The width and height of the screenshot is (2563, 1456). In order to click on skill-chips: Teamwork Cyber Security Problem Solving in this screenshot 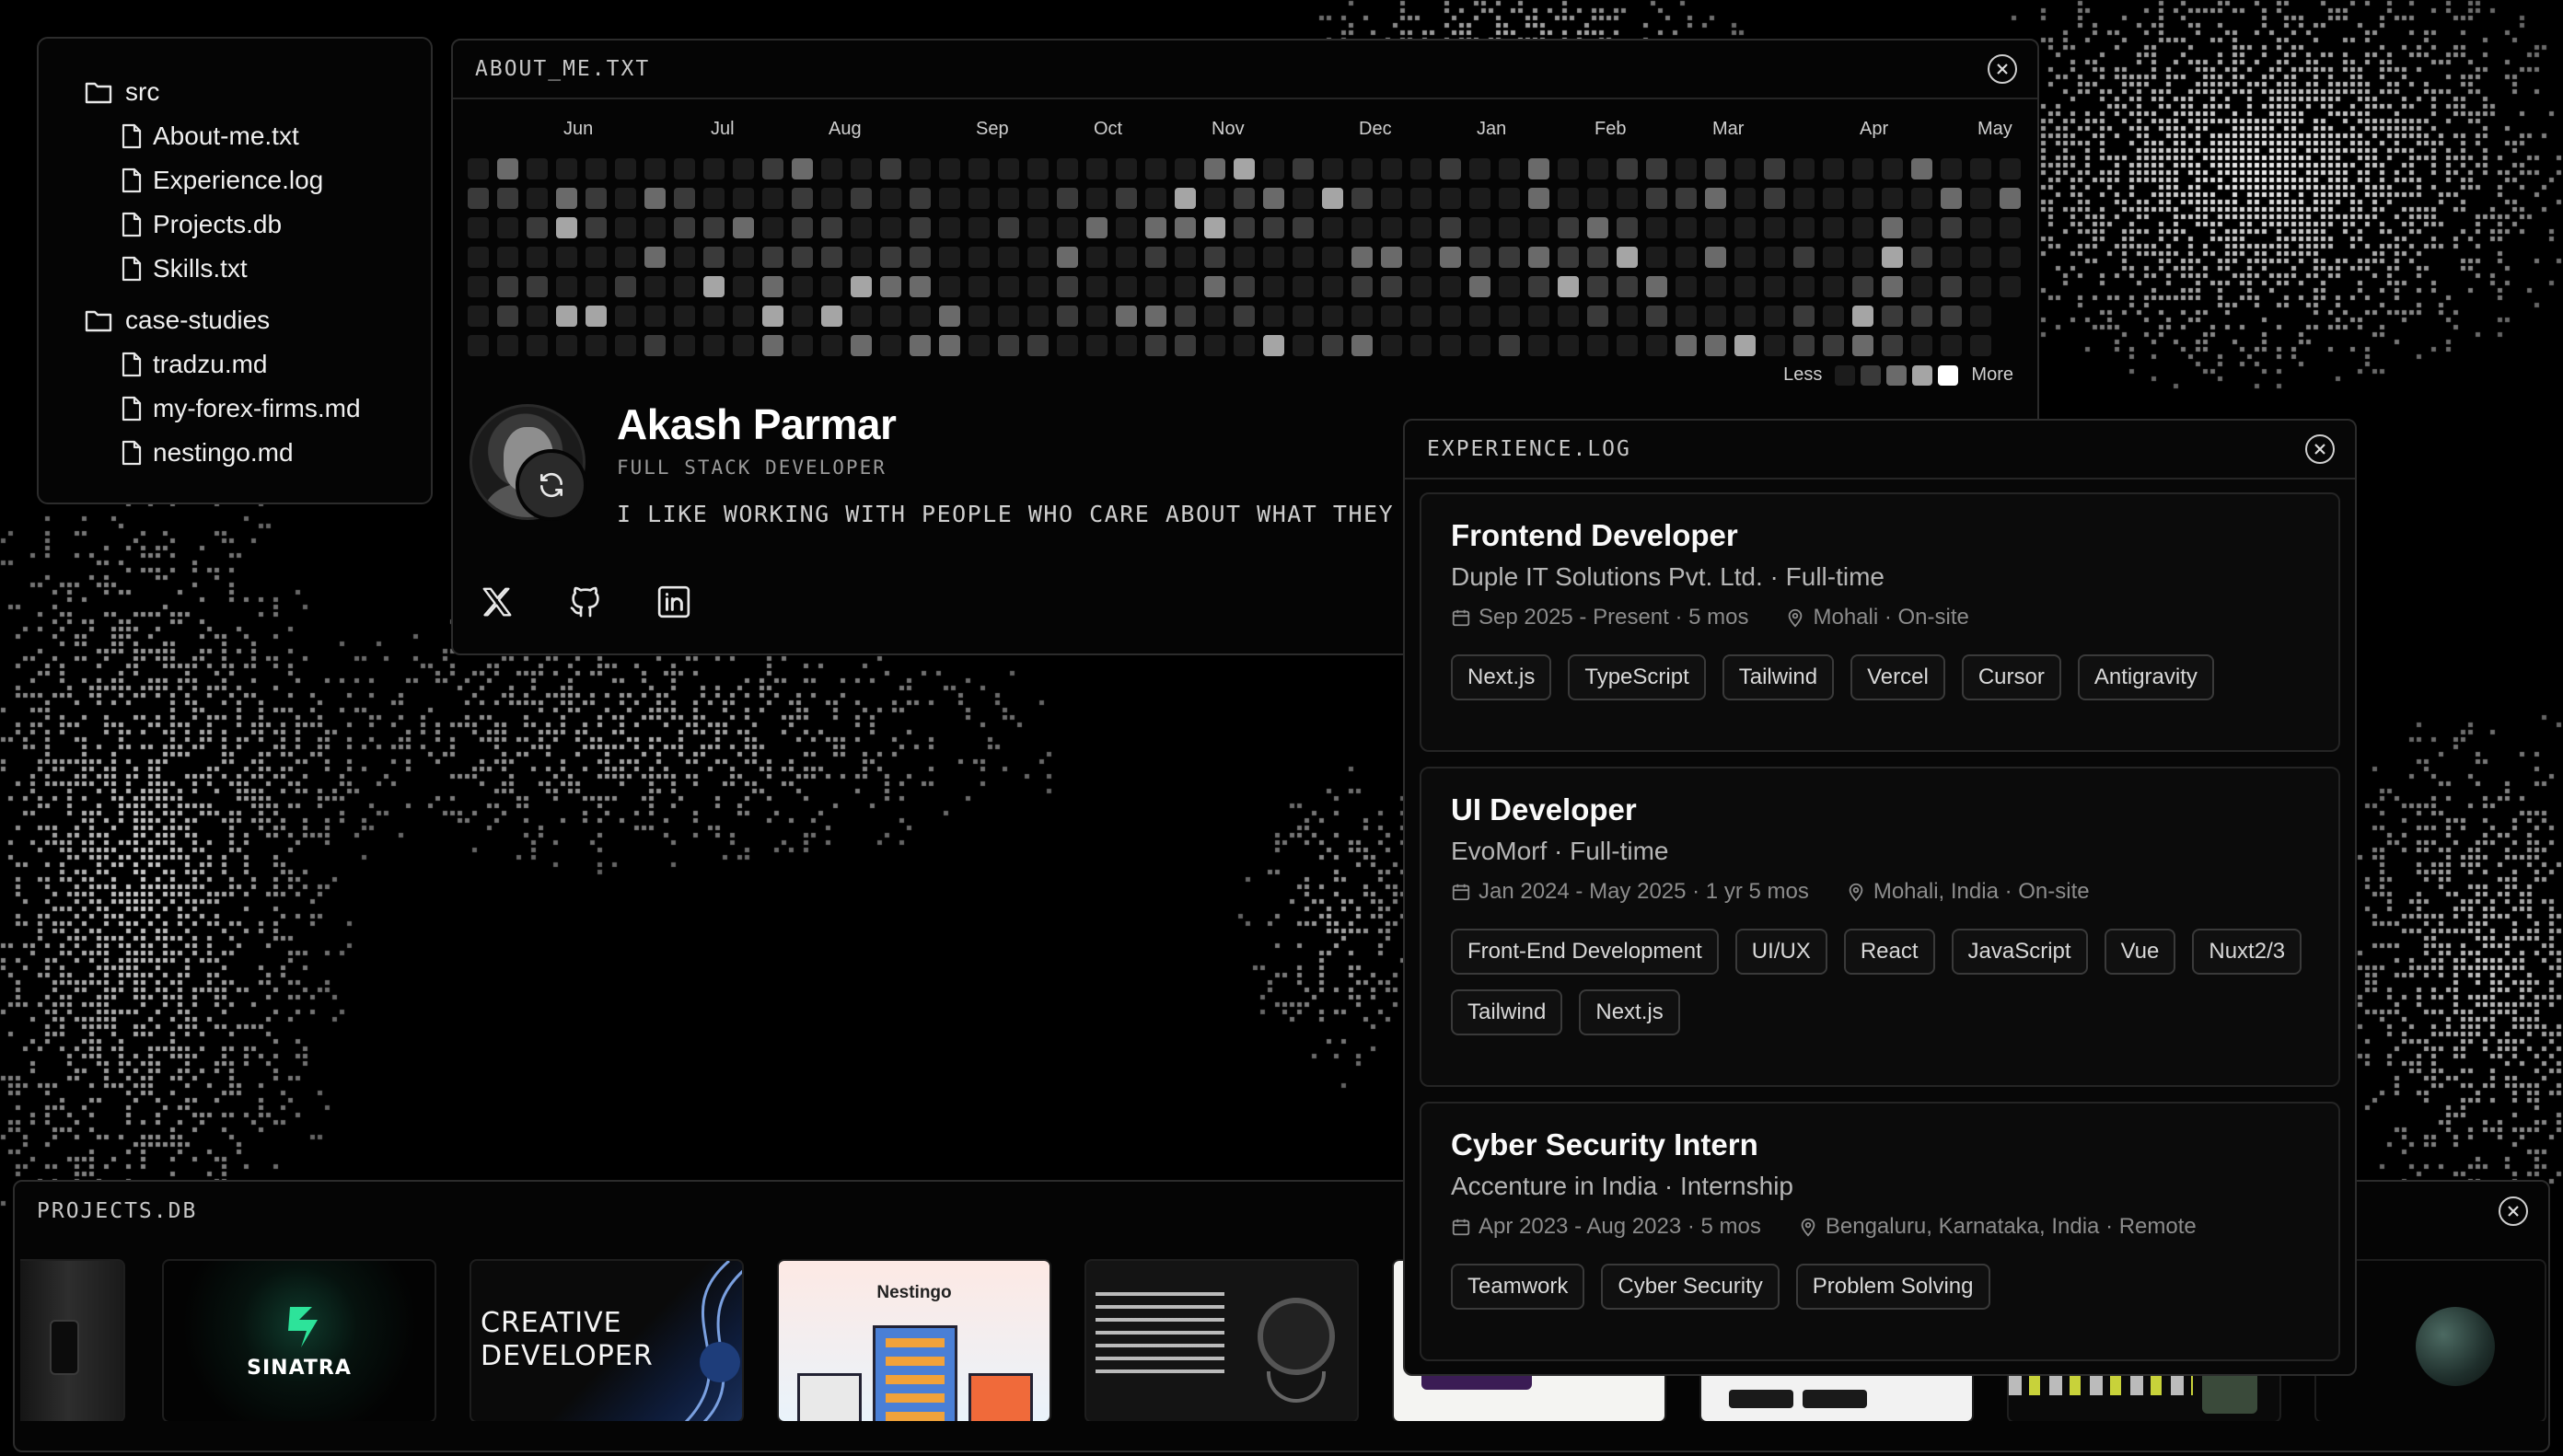, I will do `click(1880, 1287)`.